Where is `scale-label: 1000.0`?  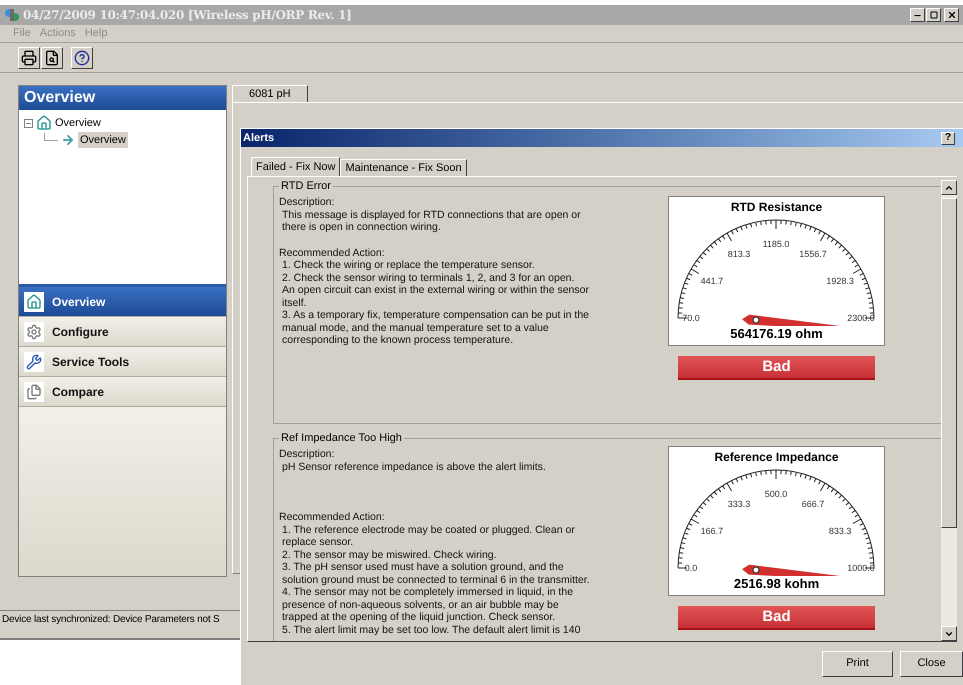 scale-label: 1000.0 is located at coordinates (861, 568).